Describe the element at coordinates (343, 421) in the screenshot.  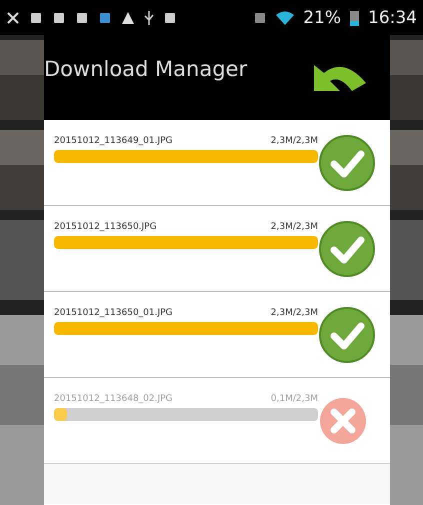
I see `error-icon` at that location.